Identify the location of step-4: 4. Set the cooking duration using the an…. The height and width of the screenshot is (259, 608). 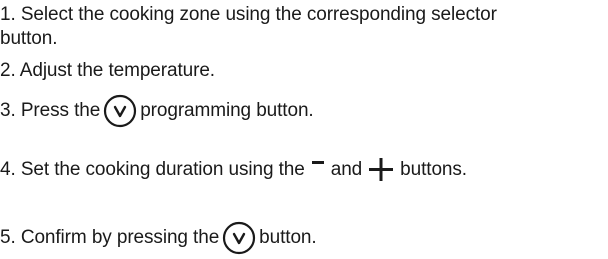
(233, 170).